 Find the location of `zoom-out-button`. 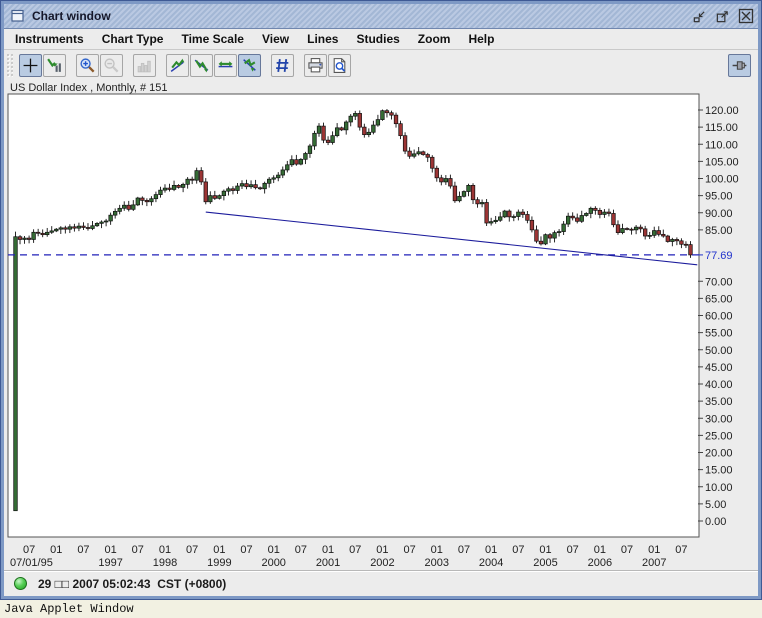

zoom-out-button is located at coordinates (111, 65).